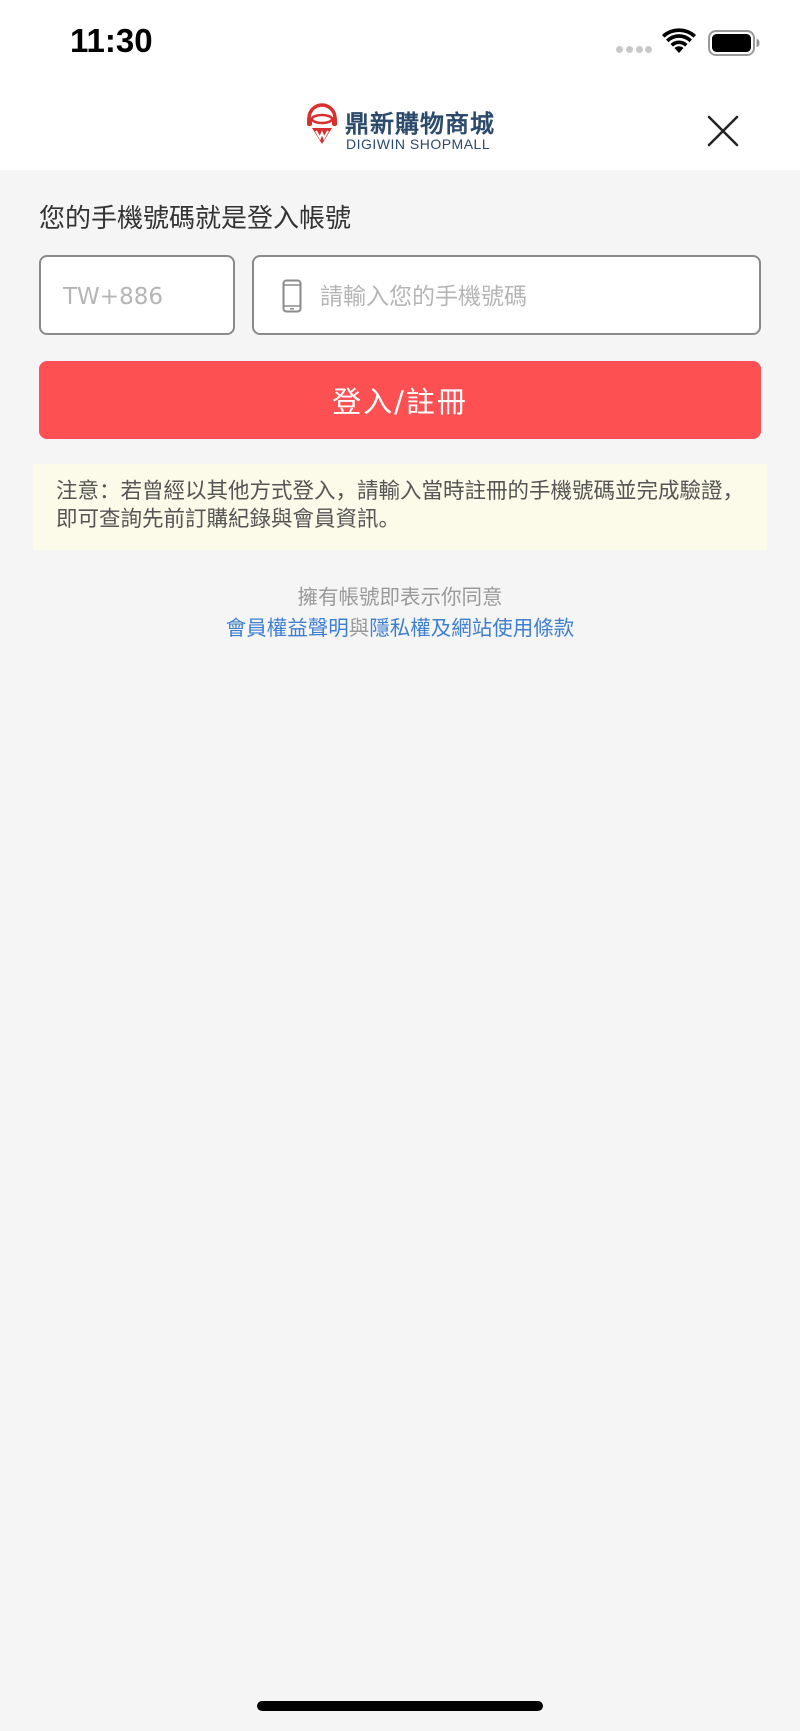 The height and width of the screenshot is (1731, 800). I want to click on terms-intro: 擁有帳號即表示你同意, so click(400, 597).